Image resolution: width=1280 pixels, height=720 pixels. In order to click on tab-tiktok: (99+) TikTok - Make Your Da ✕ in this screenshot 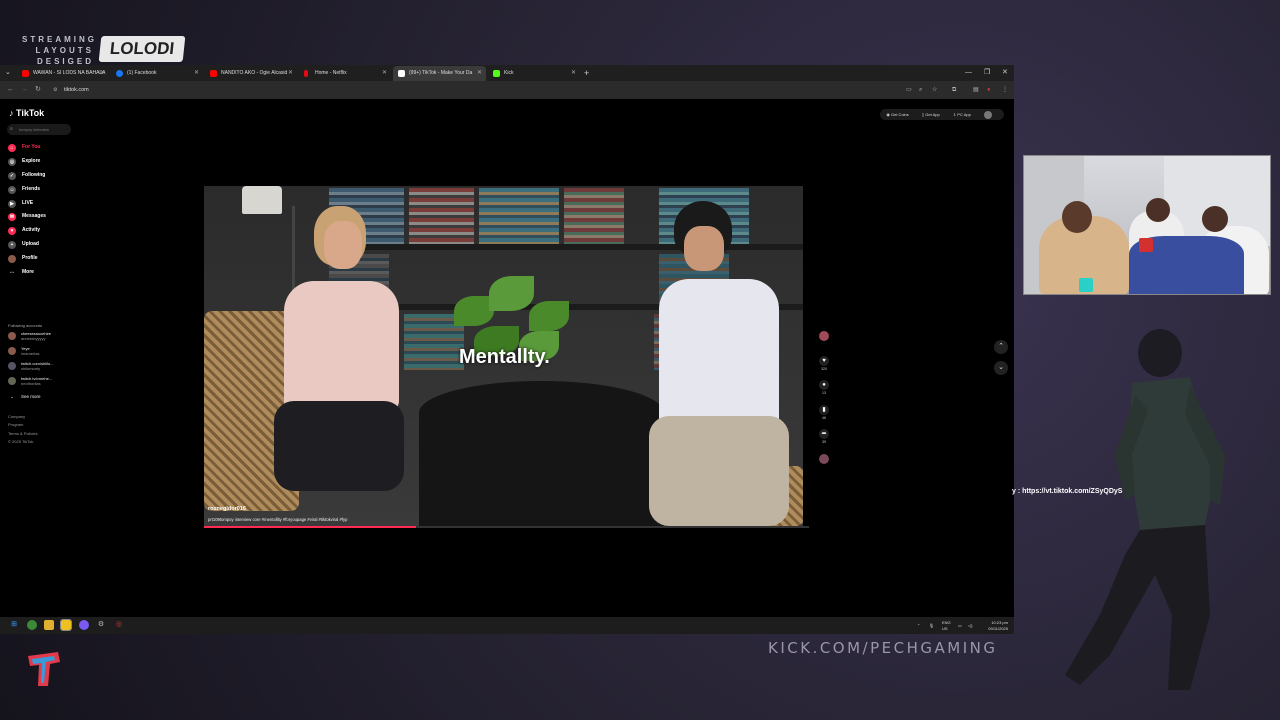, I will do `click(439, 73)`.